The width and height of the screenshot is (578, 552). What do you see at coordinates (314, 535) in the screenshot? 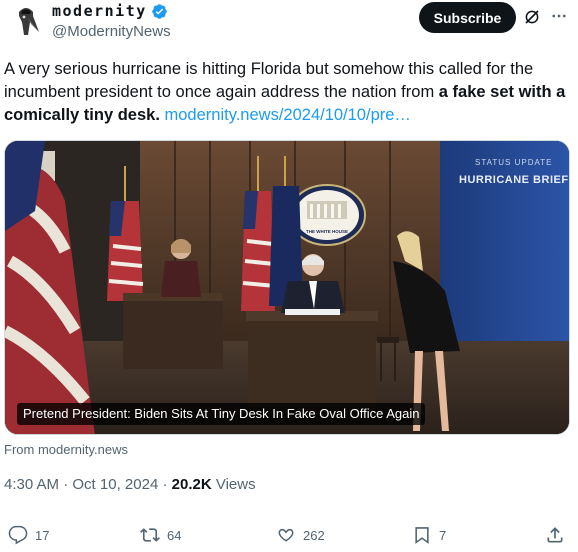
I see `like-count: 262` at bounding box center [314, 535].